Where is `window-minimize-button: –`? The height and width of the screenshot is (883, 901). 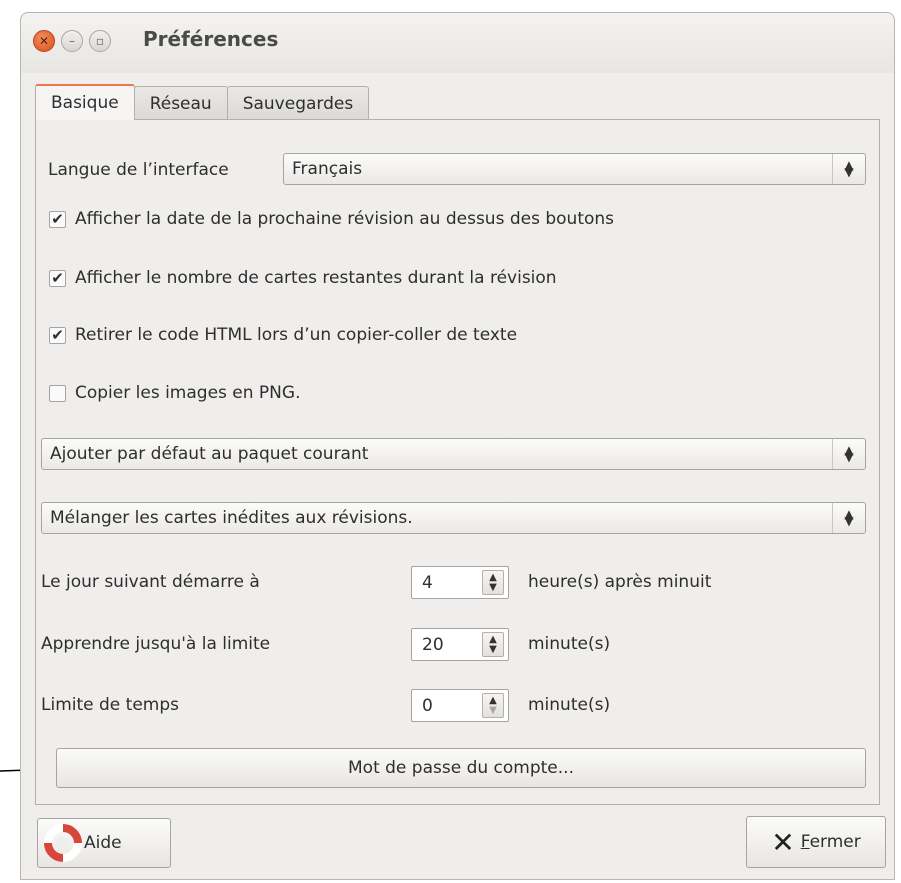 window-minimize-button: – is located at coordinates (72, 41).